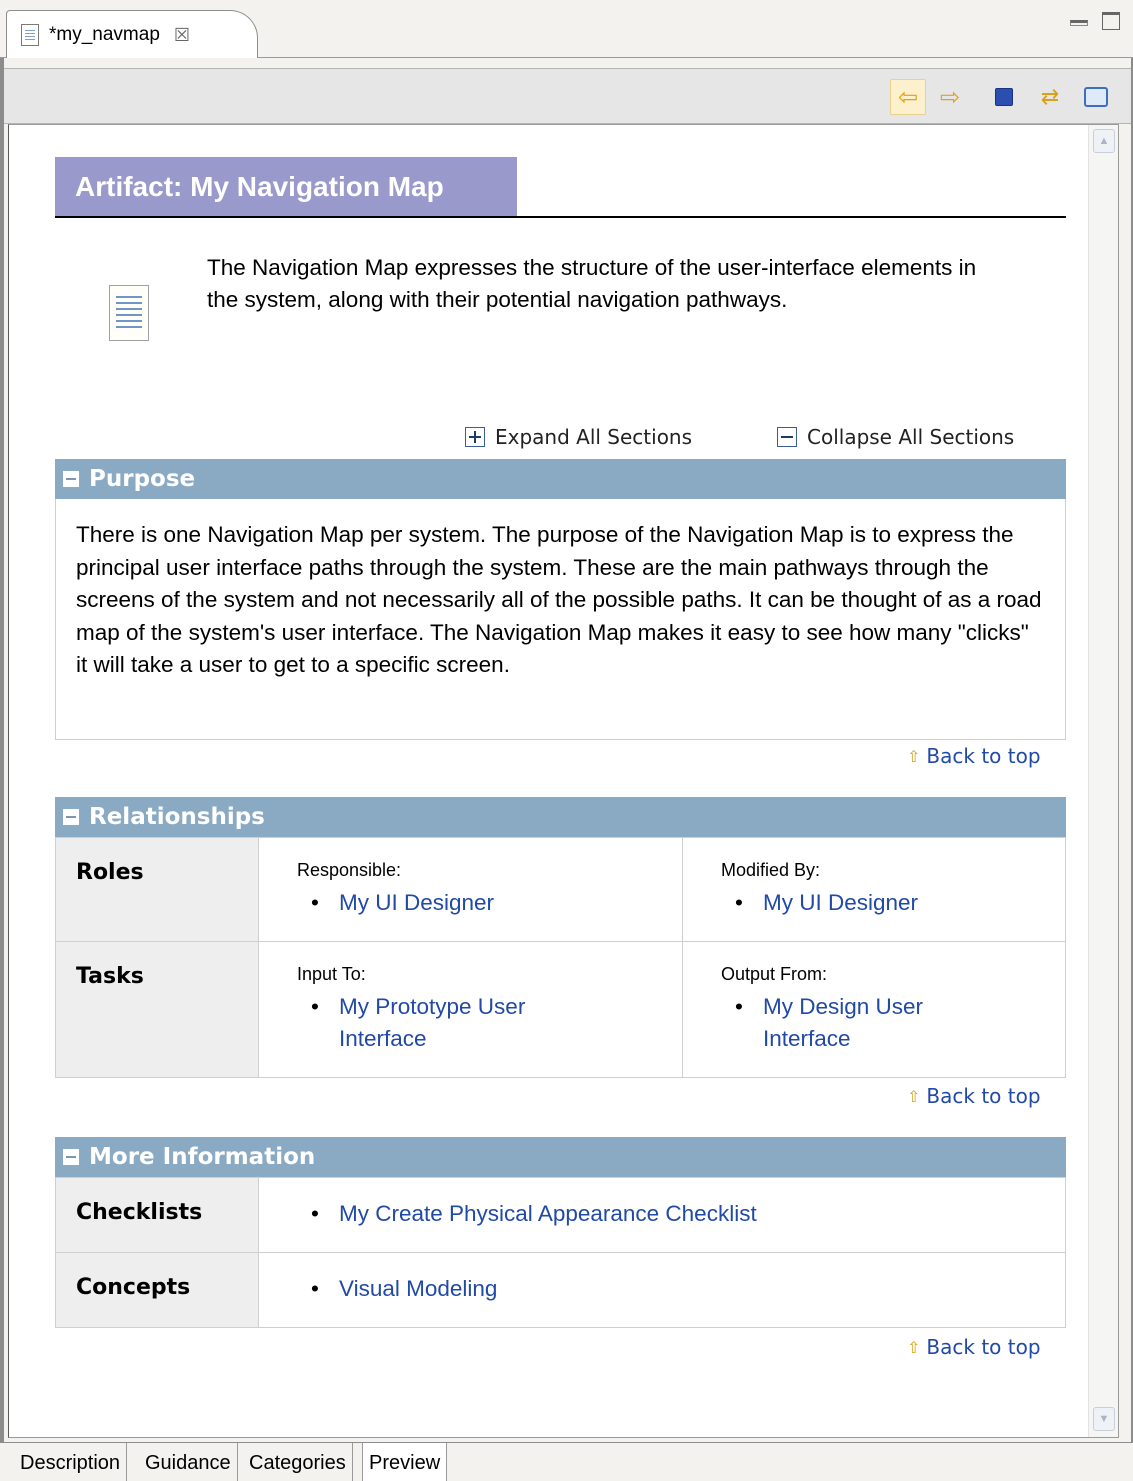  What do you see at coordinates (349, 870) in the screenshot?
I see `responsible-label: Responsible:` at bounding box center [349, 870].